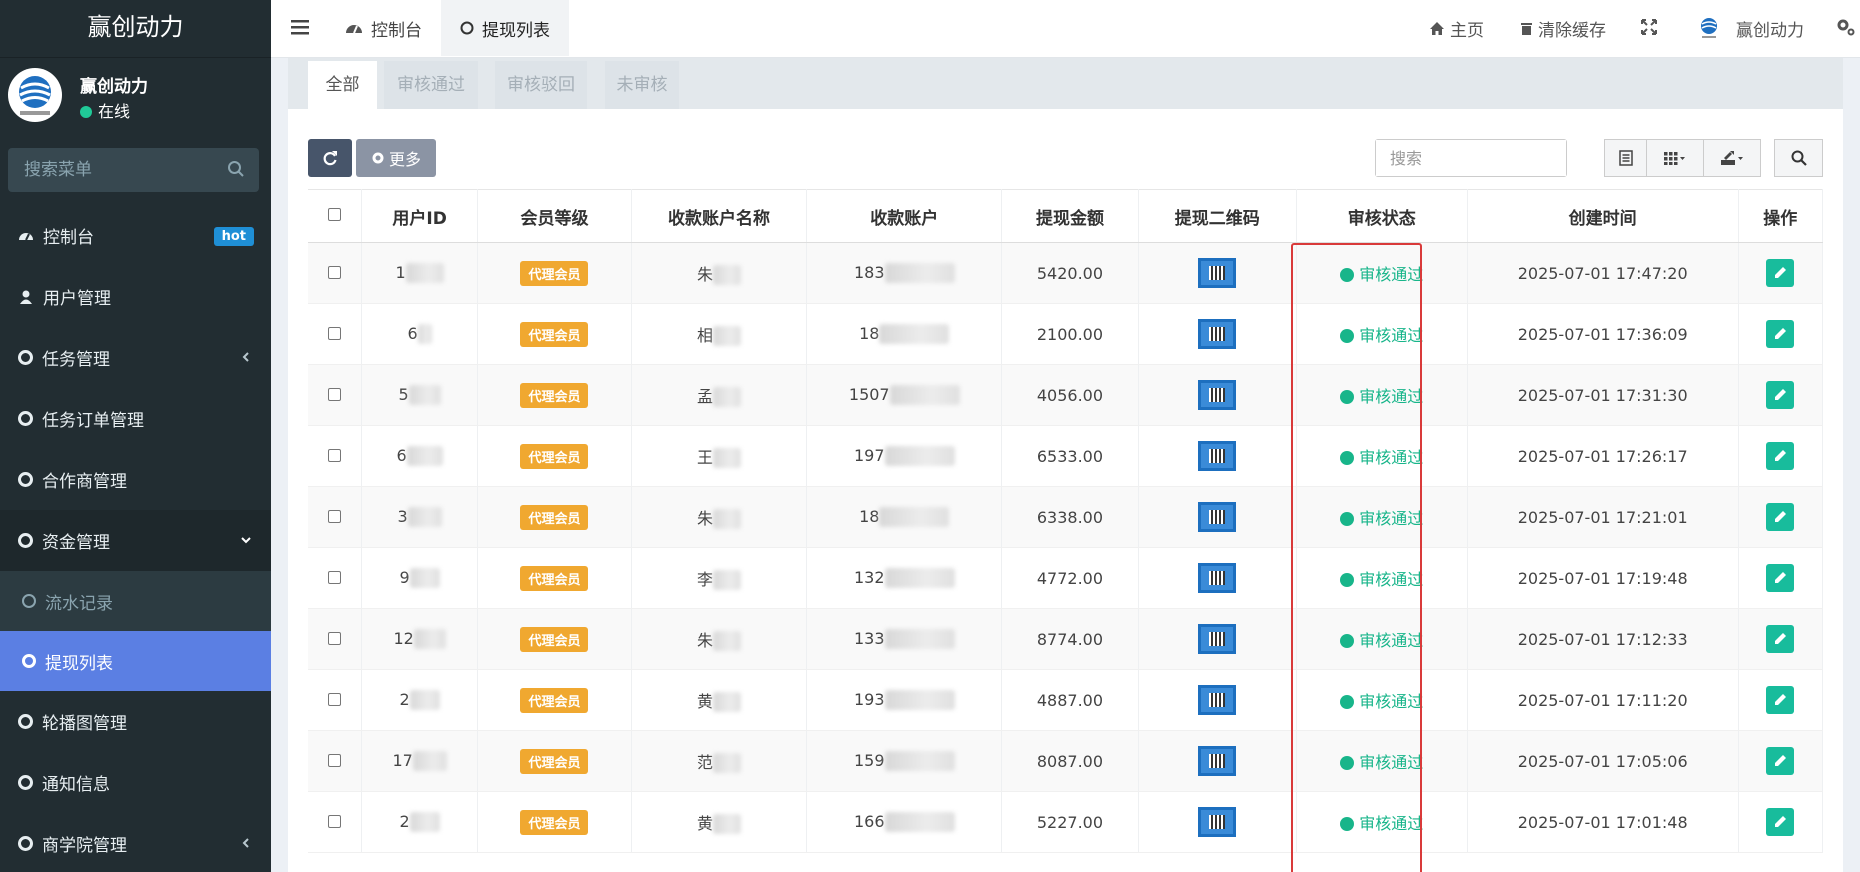 The width and height of the screenshot is (1860, 872). What do you see at coordinates (135, 418) in the screenshot?
I see `sidebar-item-task-orders: 任务订单管理` at bounding box center [135, 418].